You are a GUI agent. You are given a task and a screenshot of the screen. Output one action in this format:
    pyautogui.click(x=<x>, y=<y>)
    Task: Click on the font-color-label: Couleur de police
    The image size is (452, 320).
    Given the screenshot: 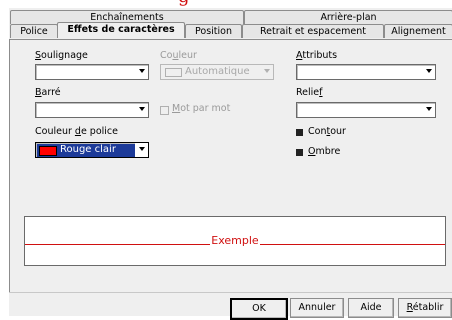 What is the action you would take?
    pyautogui.click(x=76, y=131)
    